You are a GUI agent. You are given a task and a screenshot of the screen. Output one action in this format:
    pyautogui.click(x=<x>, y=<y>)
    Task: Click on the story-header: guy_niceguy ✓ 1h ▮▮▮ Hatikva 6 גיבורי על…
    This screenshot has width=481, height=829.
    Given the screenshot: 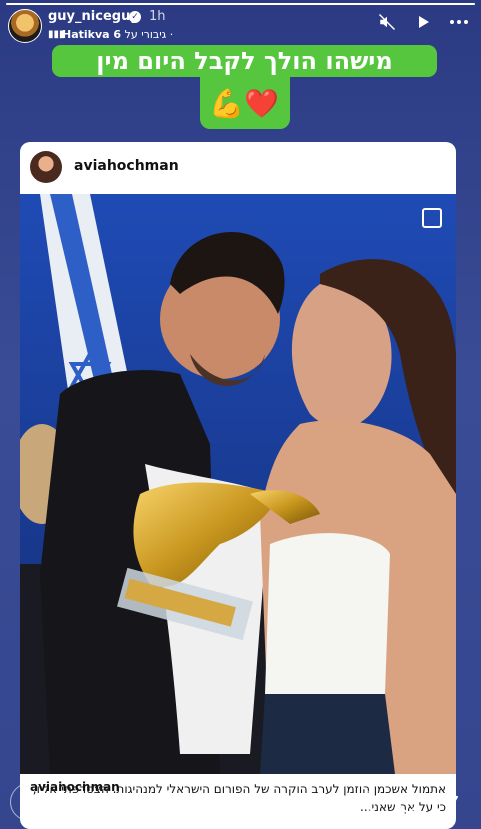 What is the action you would take?
    pyautogui.click(x=240, y=25)
    